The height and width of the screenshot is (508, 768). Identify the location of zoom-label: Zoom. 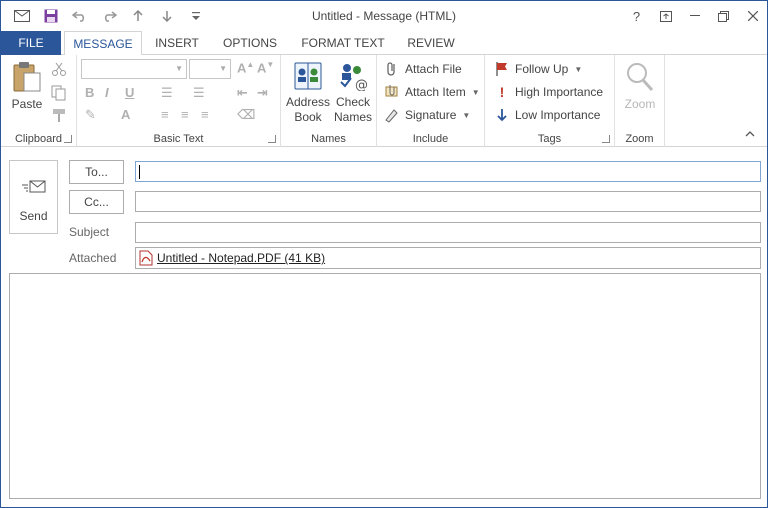
(640, 104).